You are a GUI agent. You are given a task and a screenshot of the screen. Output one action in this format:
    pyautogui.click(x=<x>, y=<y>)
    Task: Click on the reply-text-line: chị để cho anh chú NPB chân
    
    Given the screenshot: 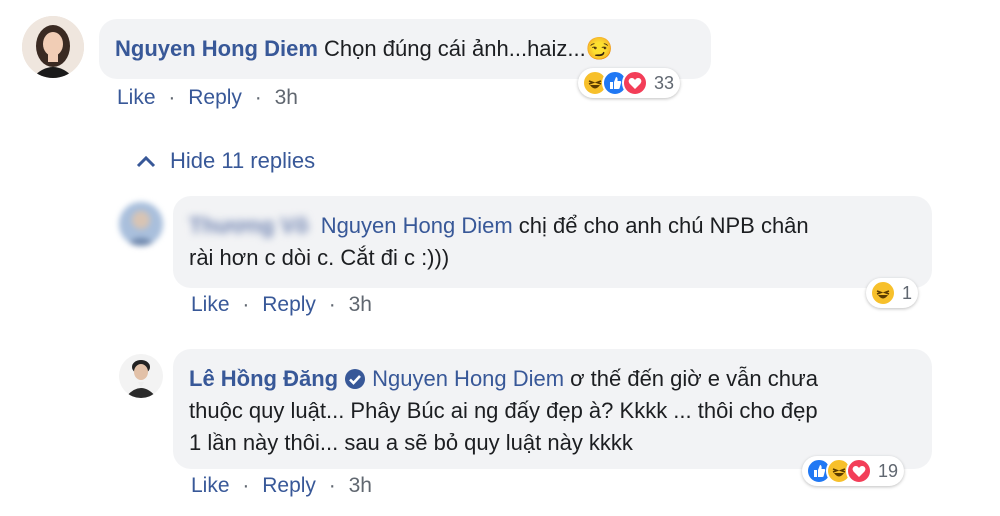 What is the action you would take?
    pyautogui.click(x=663, y=225)
    